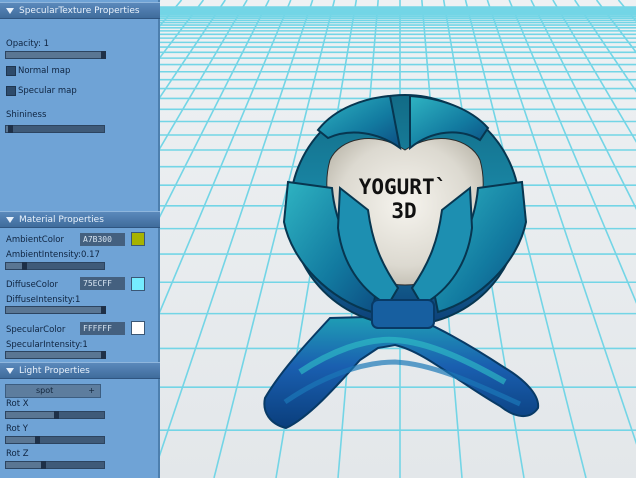 The image size is (636, 478). I want to click on rot-y-slider, so click(55, 440).